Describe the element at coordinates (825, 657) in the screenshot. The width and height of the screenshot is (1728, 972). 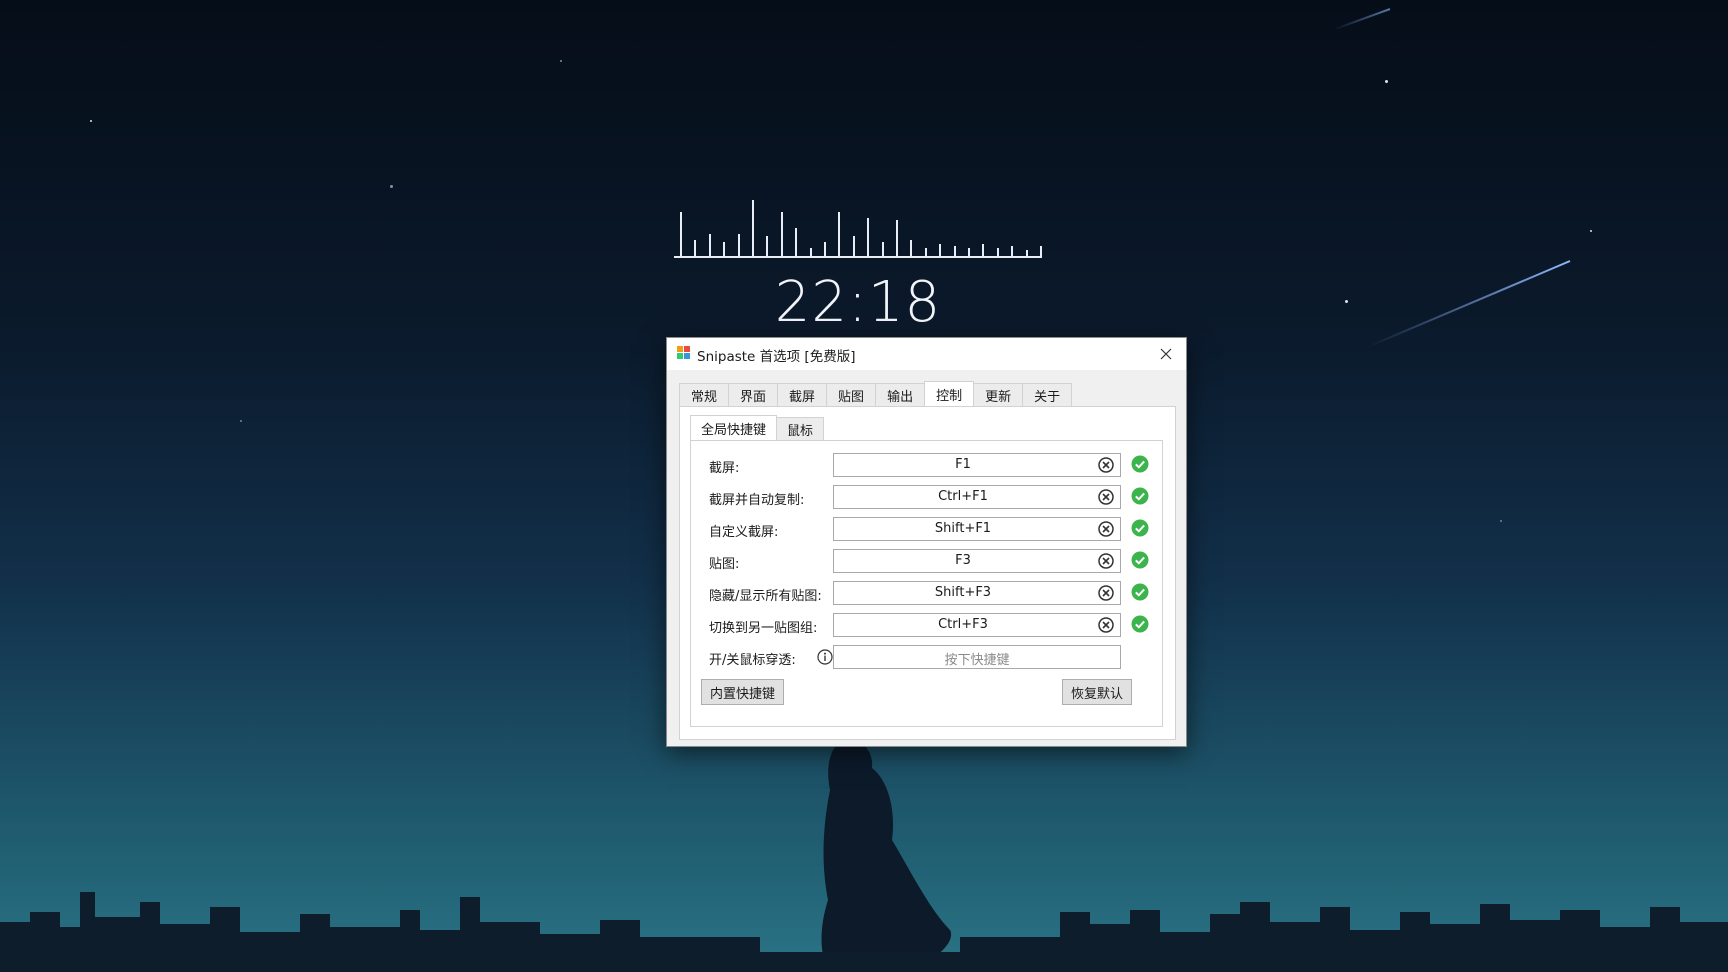
I see `info-icon` at that location.